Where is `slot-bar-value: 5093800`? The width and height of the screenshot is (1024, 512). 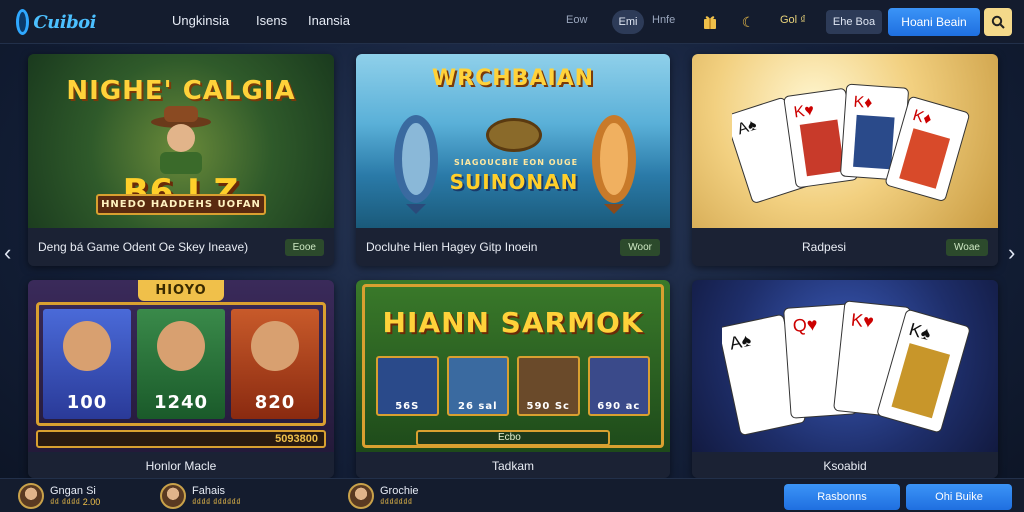 slot-bar-value: 5093800 is located at coordinates (296, 439).